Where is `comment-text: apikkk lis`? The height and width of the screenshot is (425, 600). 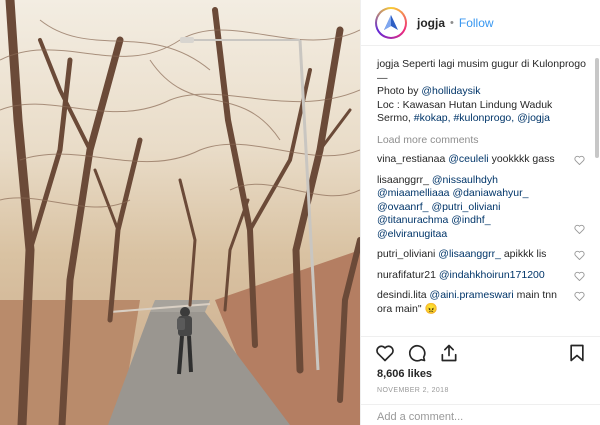
comment-text: apikkk lis is located at coordinates (523, 254).